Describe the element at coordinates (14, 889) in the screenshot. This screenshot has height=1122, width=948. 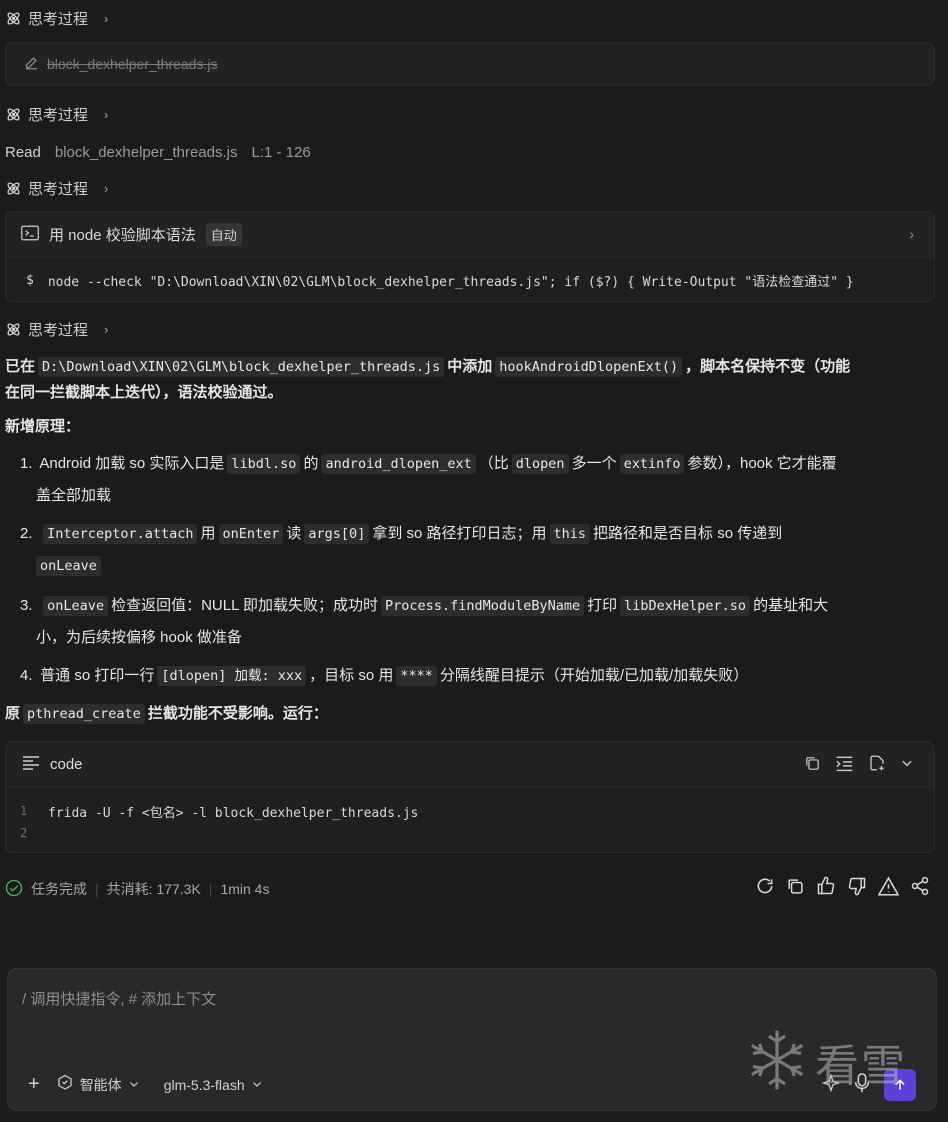
I see `check-circle-icon` at that location.